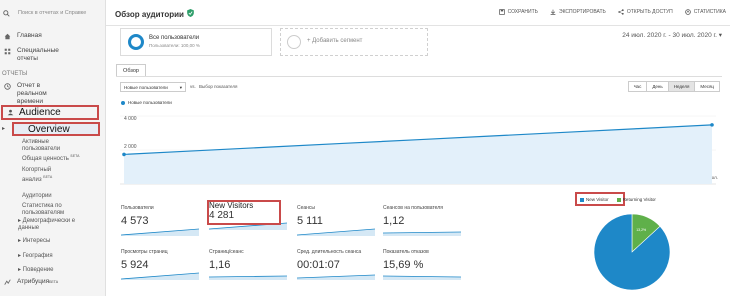  I want to click on pie-legend-new: New Visitor, so click(594, 199).